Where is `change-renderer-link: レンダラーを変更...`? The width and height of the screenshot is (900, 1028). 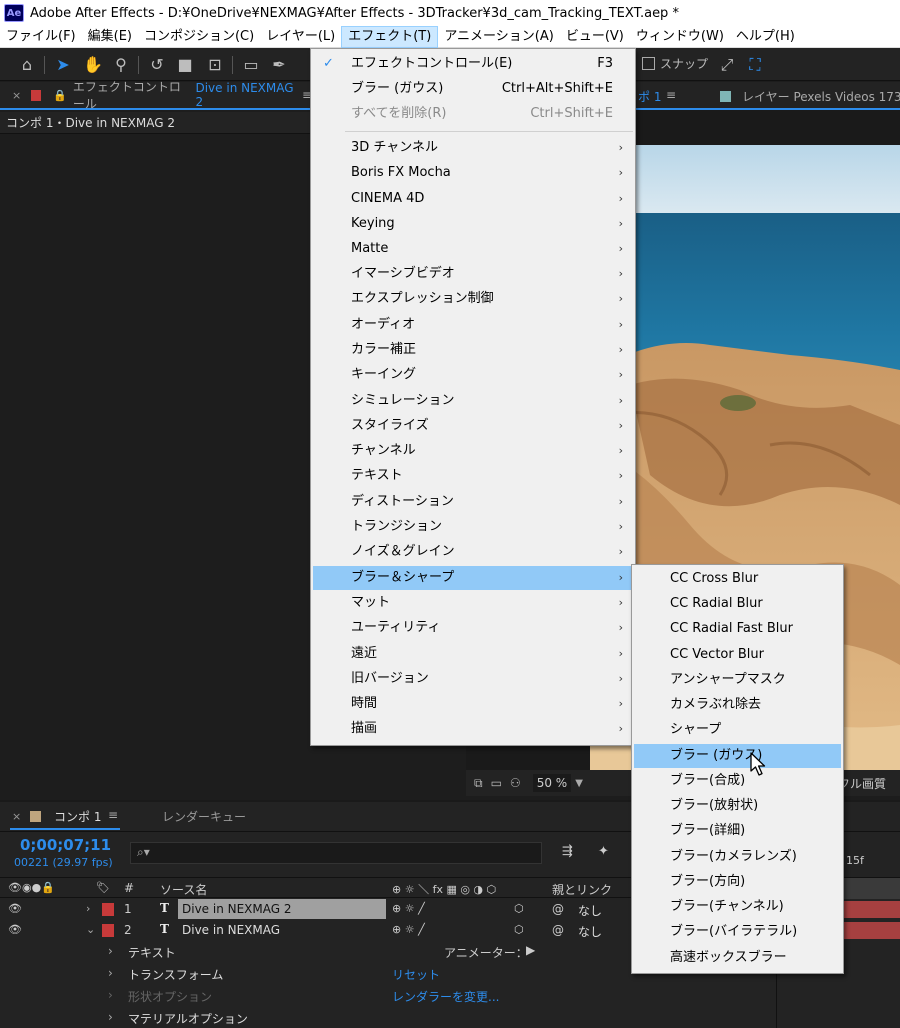
change-renderer-link: レンダラーを変更... is located at coordinates (445, 996).